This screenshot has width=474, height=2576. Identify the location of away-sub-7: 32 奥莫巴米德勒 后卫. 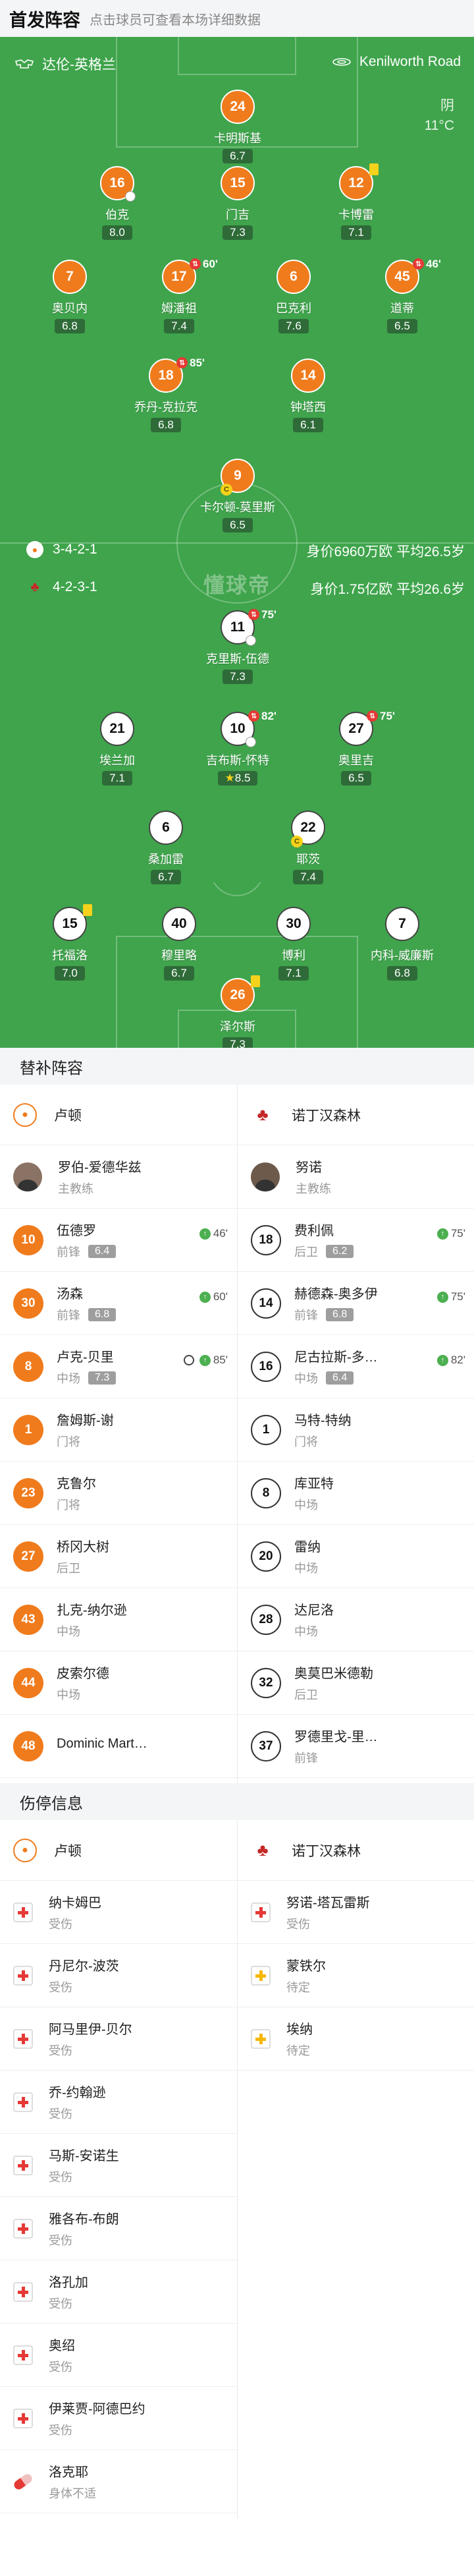
(356, 1683).